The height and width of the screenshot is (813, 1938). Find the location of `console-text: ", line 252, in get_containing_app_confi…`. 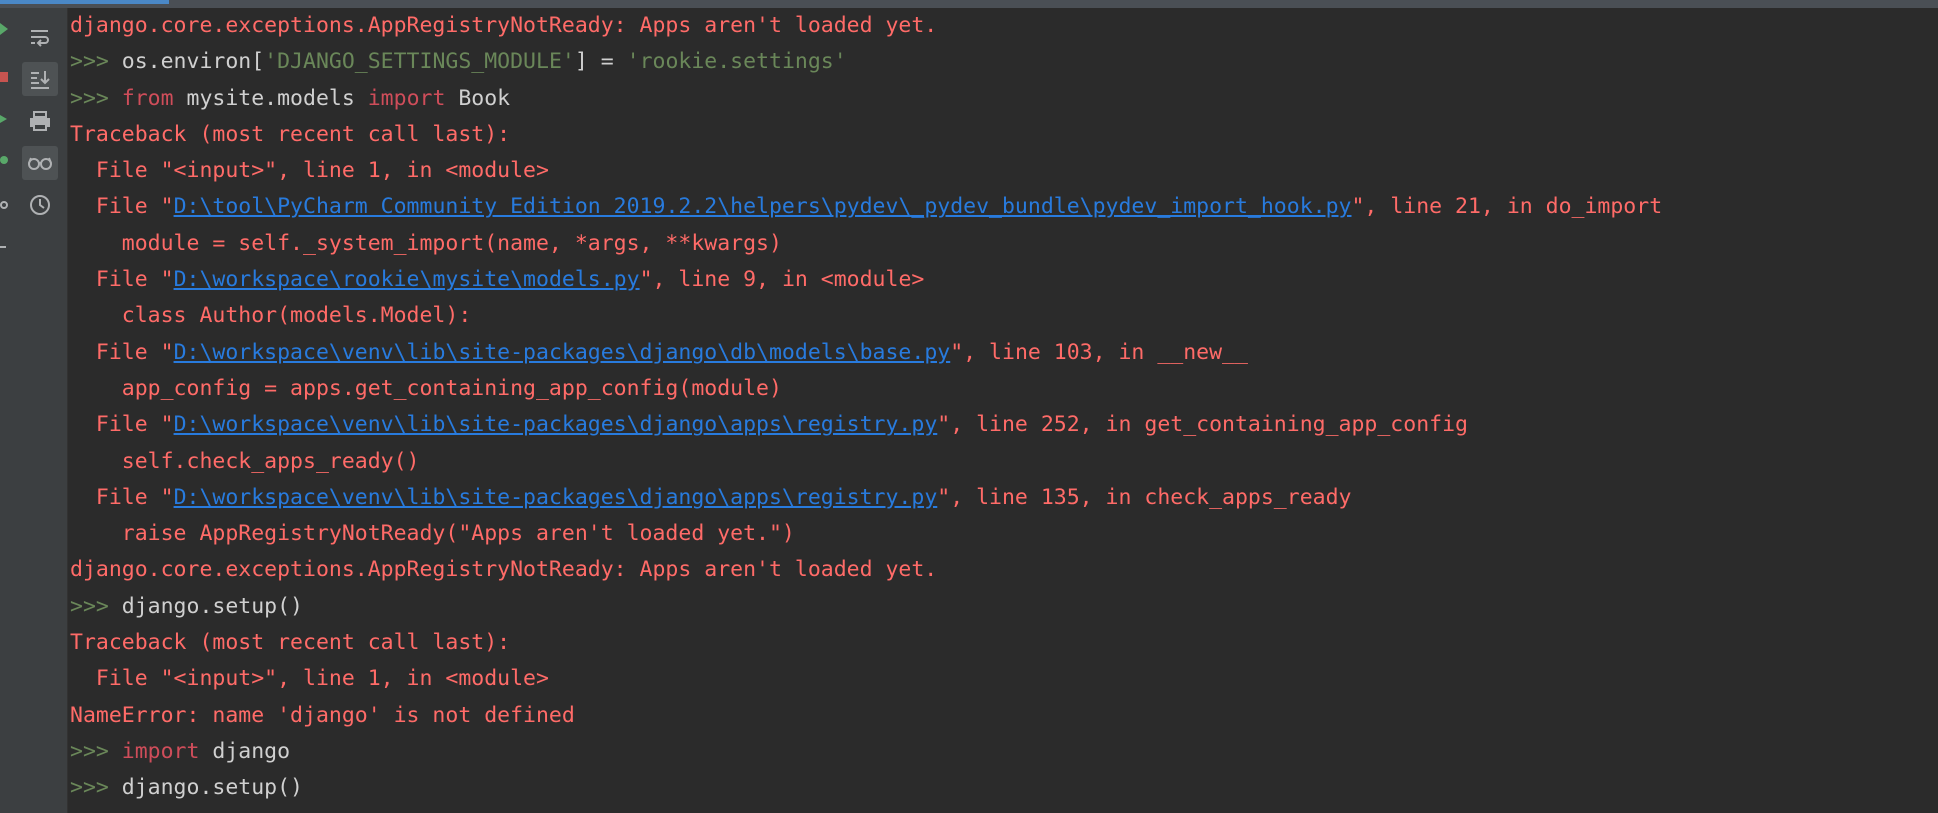

console-text: ", line 252, in get_containing_app_confi… is located at coordinates (1202, 425).